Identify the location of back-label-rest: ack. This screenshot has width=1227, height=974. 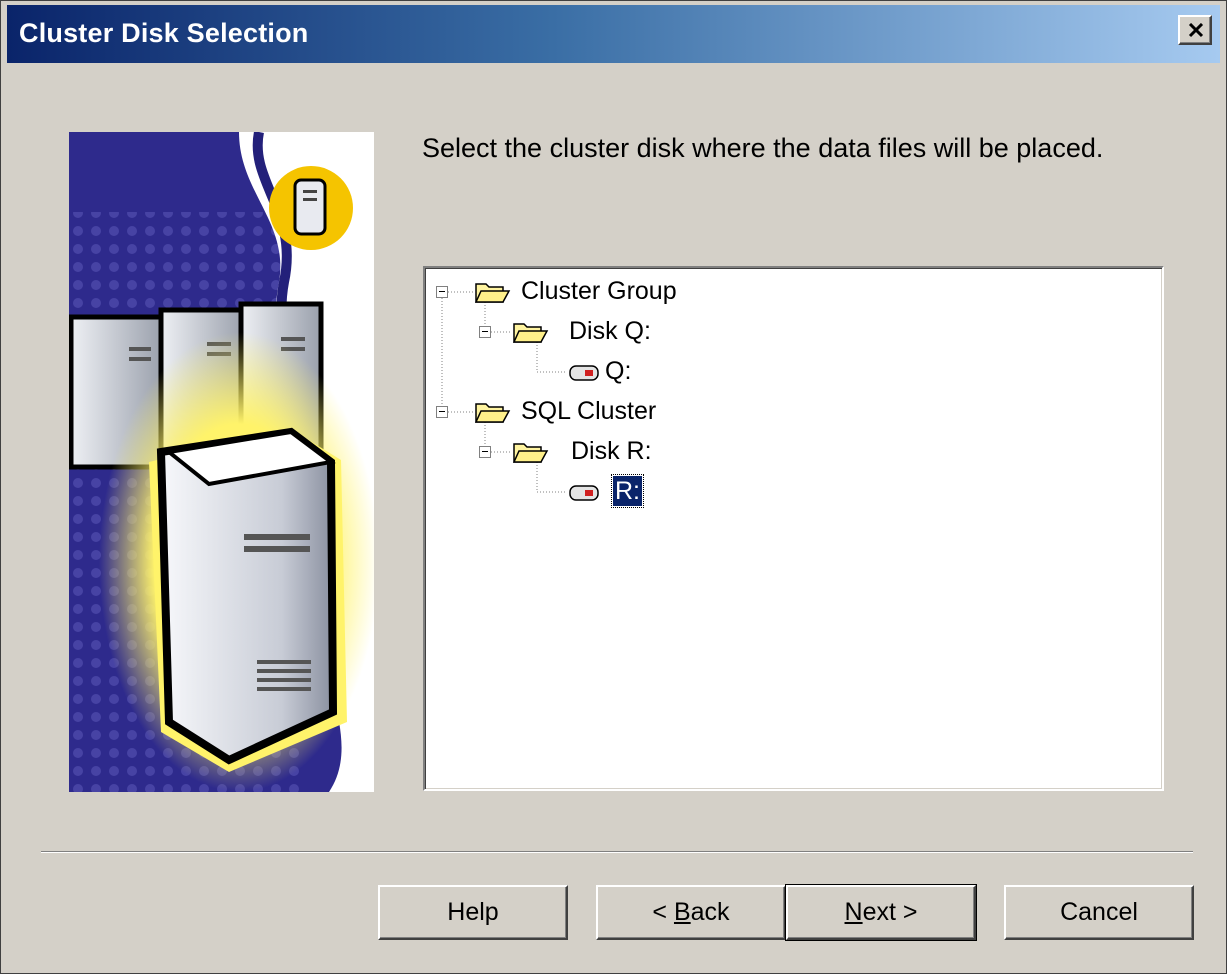
(710, 912).